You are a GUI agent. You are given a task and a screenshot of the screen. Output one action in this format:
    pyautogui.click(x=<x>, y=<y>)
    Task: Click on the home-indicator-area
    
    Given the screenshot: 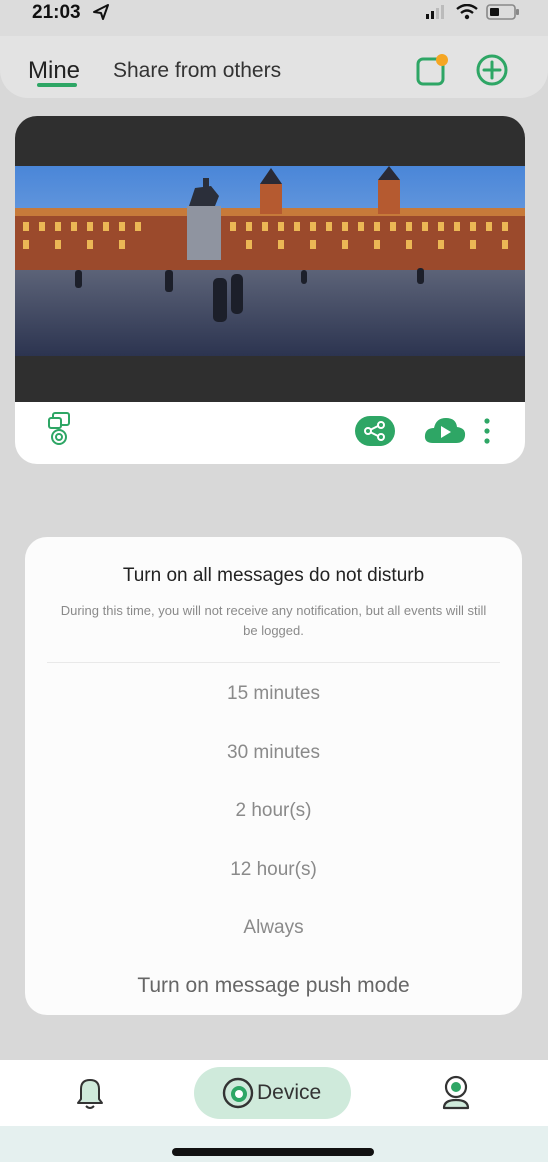 What is the action you would take?
    pyautogui.click(x=274, y=1144)
    